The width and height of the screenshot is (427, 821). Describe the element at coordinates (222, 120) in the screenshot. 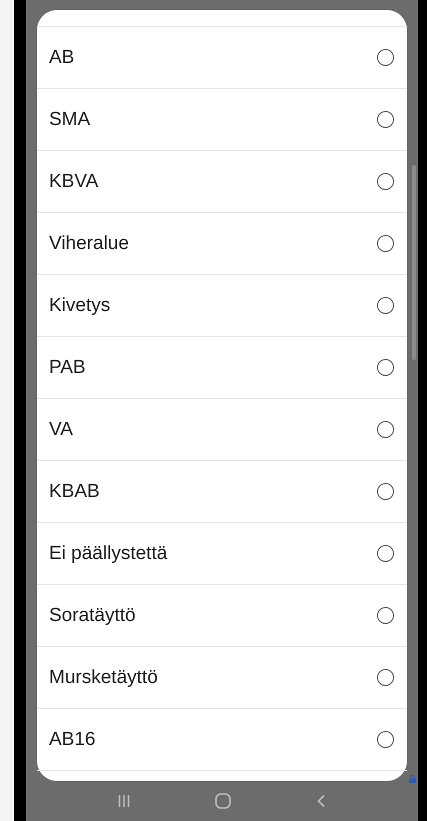

I see `option-item: SMA` at that location.